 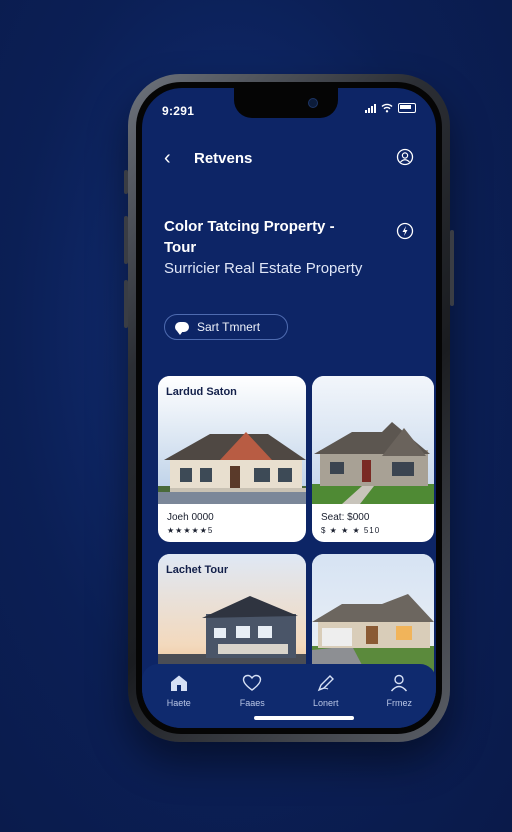 What do you see at coordinates (325, 683) in the screenshot?
I see `pen-icon` at bounding box center [325, 683].